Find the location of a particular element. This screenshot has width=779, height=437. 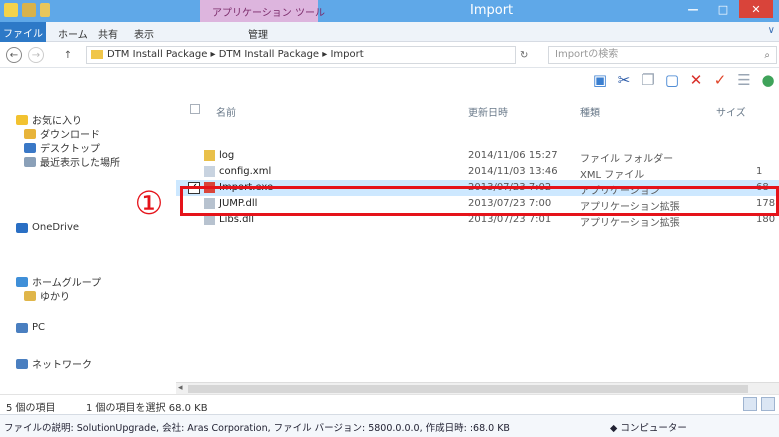

tab-manage: 管理 is located at coordinates (258, 33).